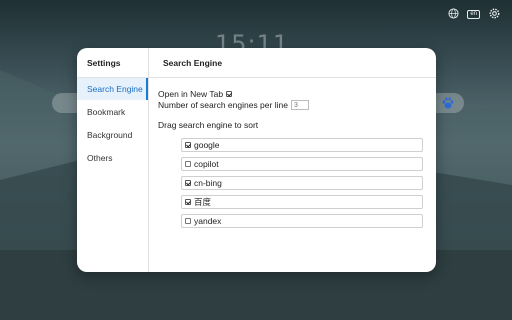 The height and width of the screenshot is (320, 512). What do you see at coordinates (208, 221) in the screenshot?
I see `engine-label: yandex` at bounding box center [208, 221].